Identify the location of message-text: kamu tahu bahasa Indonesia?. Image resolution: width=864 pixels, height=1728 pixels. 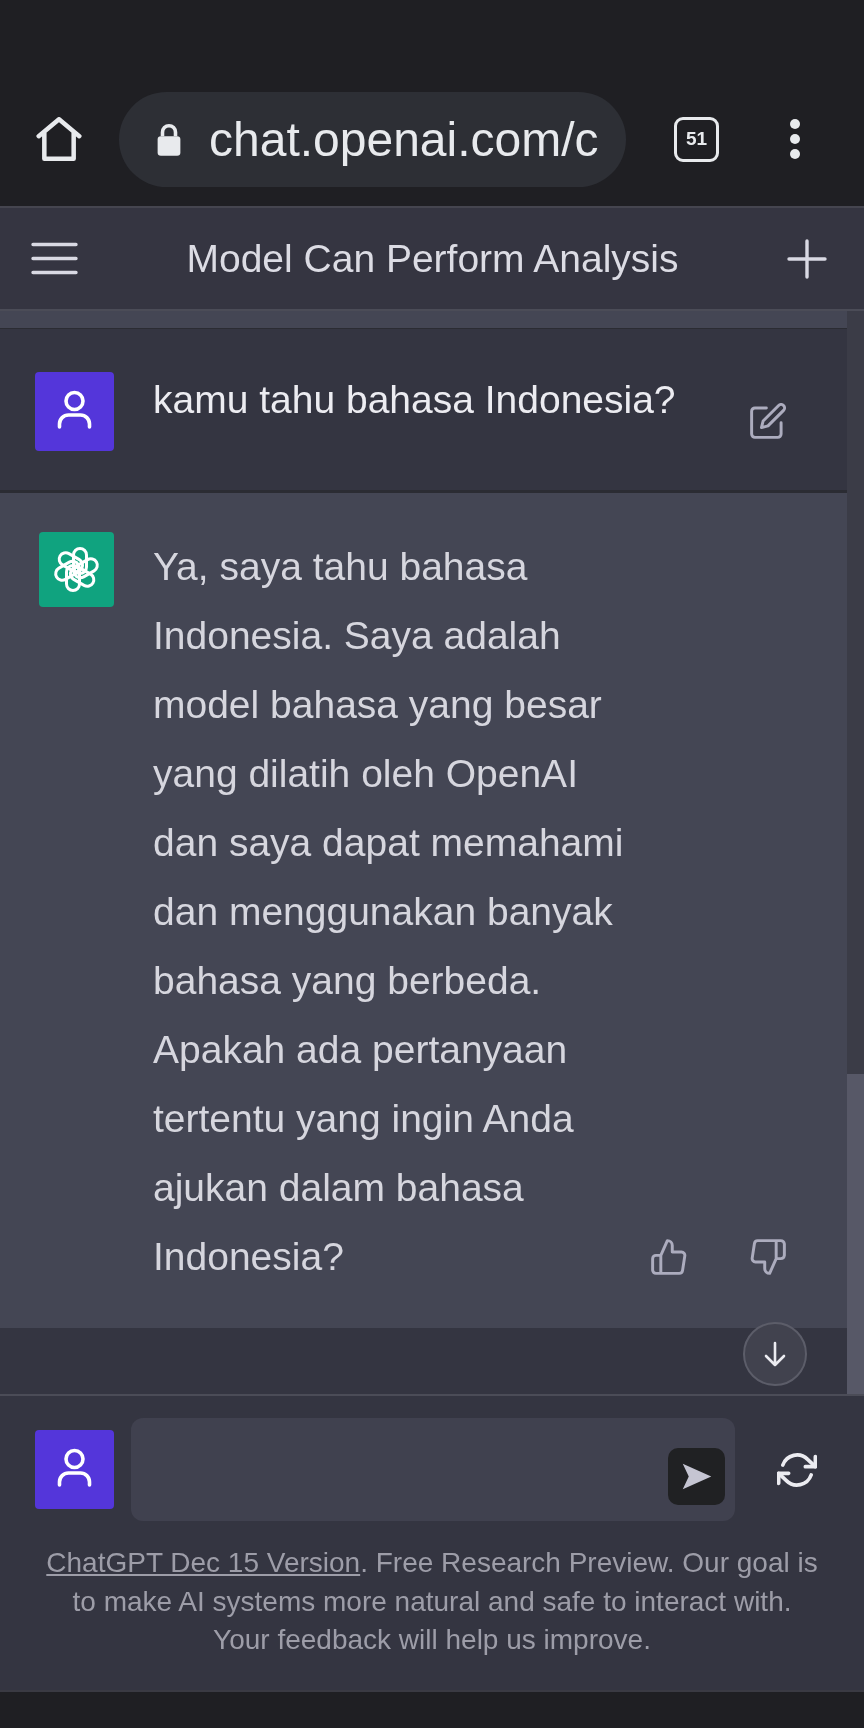
(415, 400).